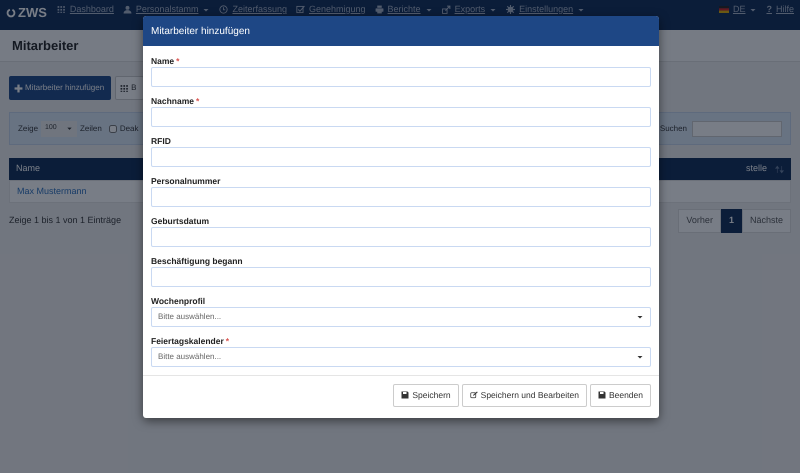 This screenshot has width=800, height=473. I want to click on field-label: RFID, so click(161, 141).